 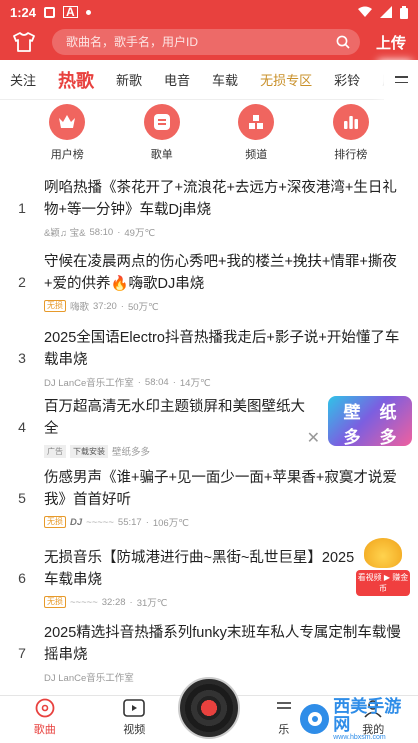 What do you see at coordinates (209, 708) in the screenshot?
I see `vinyl-player-icon` at bounding box center [209, 708].